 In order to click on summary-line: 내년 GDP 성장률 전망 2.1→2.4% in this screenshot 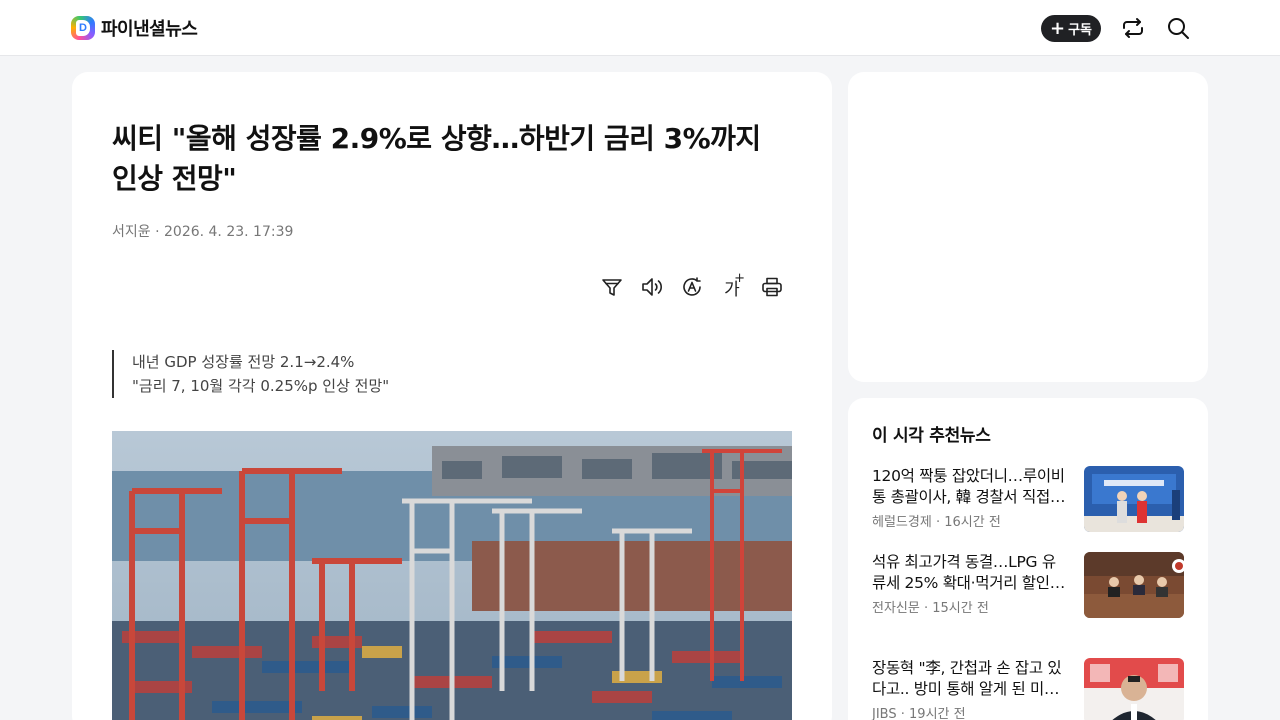, I will do `click(243, 362)`.